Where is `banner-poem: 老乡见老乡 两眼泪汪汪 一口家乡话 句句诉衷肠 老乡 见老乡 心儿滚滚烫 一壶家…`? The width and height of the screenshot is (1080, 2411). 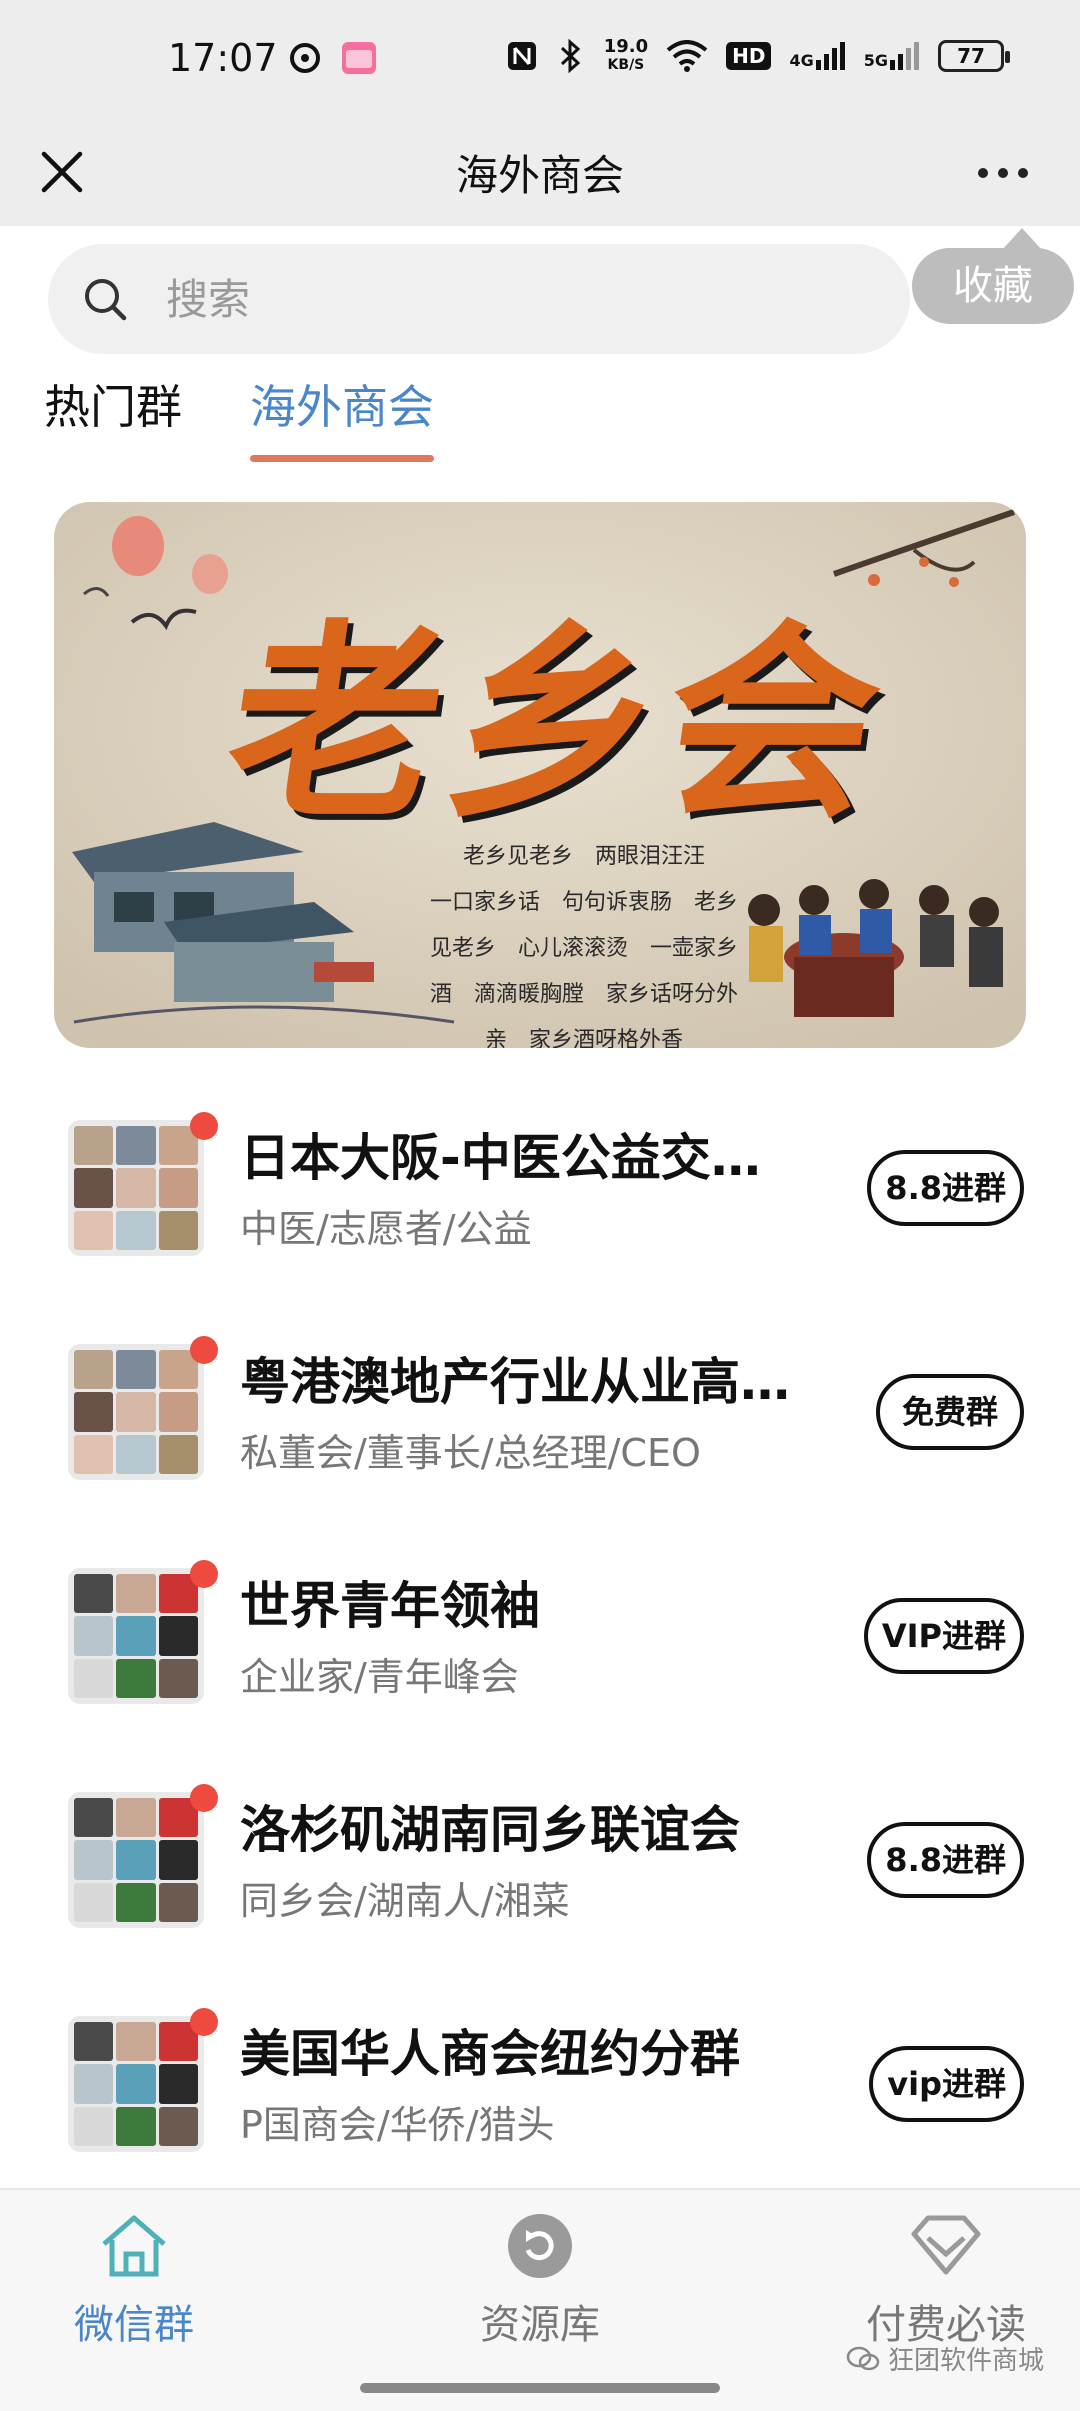
banner-poem: 老乡见老乡 两眼泪汪汪 一口家乡话 句句诉衷肠 老乡 见老乡 心儿滚滚烫 一壶家… is located at coordinates (583, 946).